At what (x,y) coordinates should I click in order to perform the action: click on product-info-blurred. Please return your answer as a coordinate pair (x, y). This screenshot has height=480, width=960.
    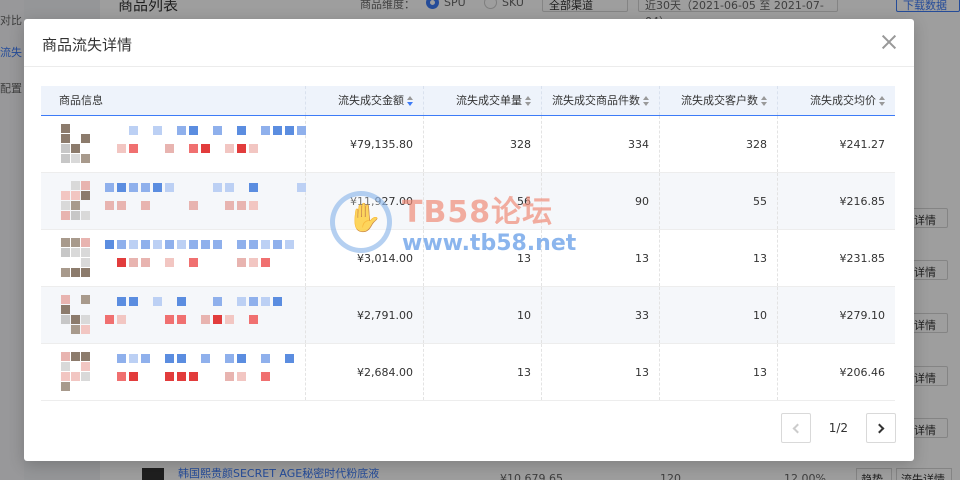
    Looking at the image, I should click on (183, 144).